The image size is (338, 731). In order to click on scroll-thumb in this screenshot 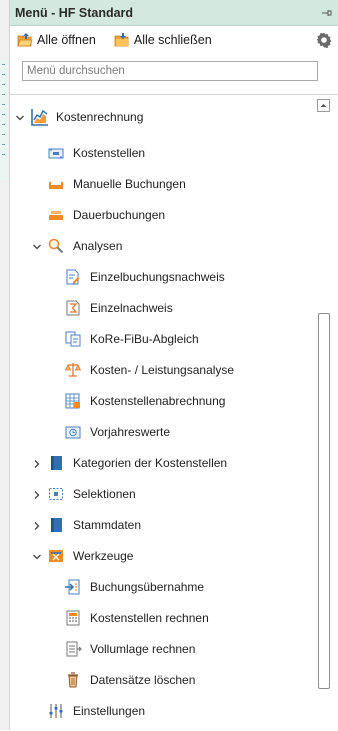, I will do `click(324, 501)`.